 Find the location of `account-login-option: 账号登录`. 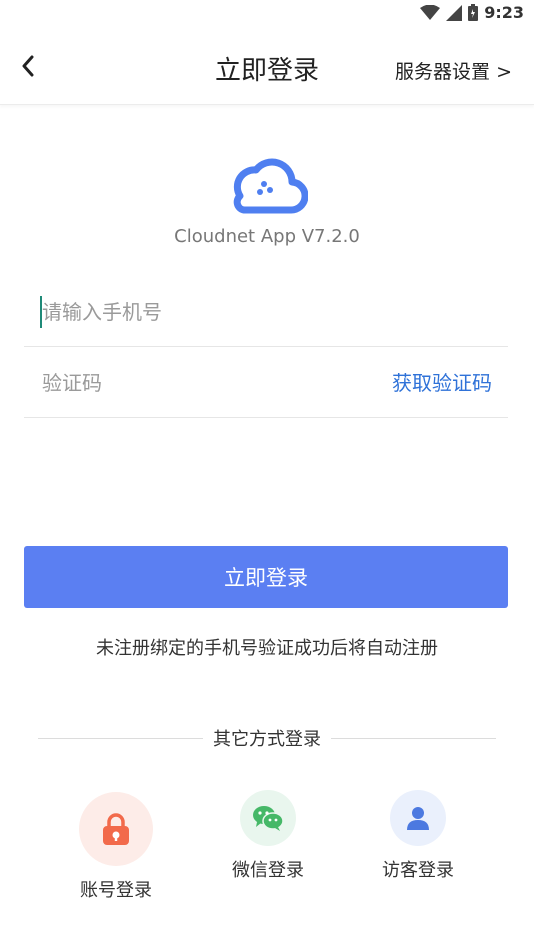

account-login-option: 账号登录 is located at coordinates (116, 847).